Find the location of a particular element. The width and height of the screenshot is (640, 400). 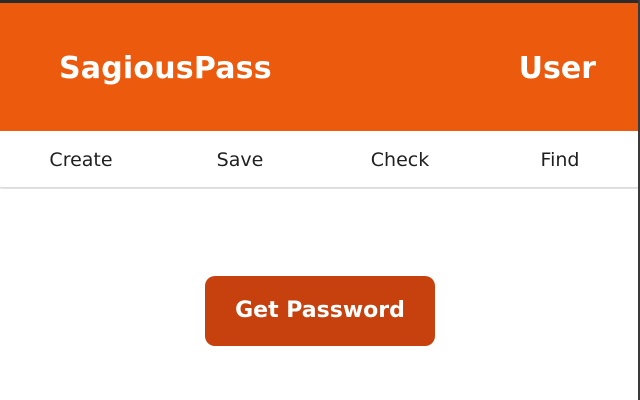

brand-title: SagiousPass is located at coordinates (165, 68).